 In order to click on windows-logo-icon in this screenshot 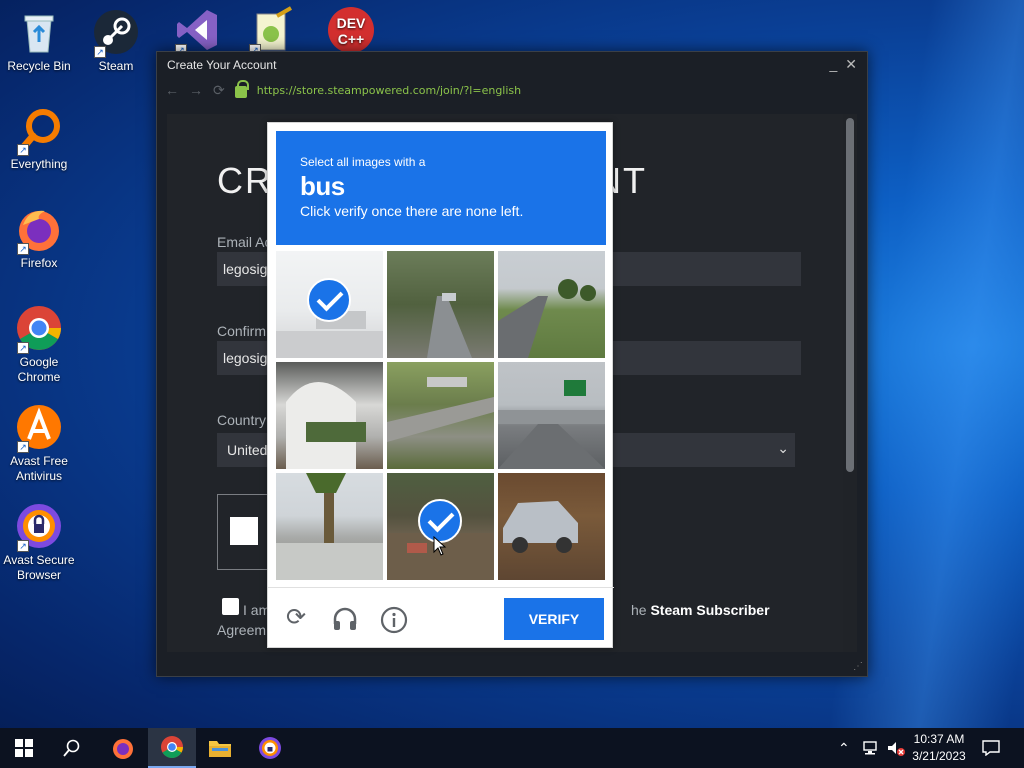, I will do `click(24, 748)`.